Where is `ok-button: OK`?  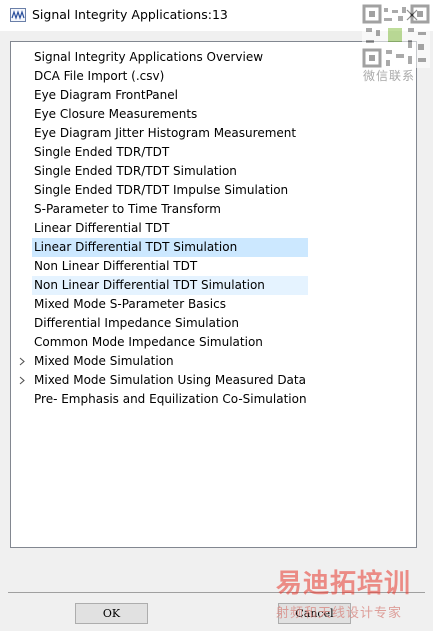
ok-button: OK is located at coordinates (111, 613).